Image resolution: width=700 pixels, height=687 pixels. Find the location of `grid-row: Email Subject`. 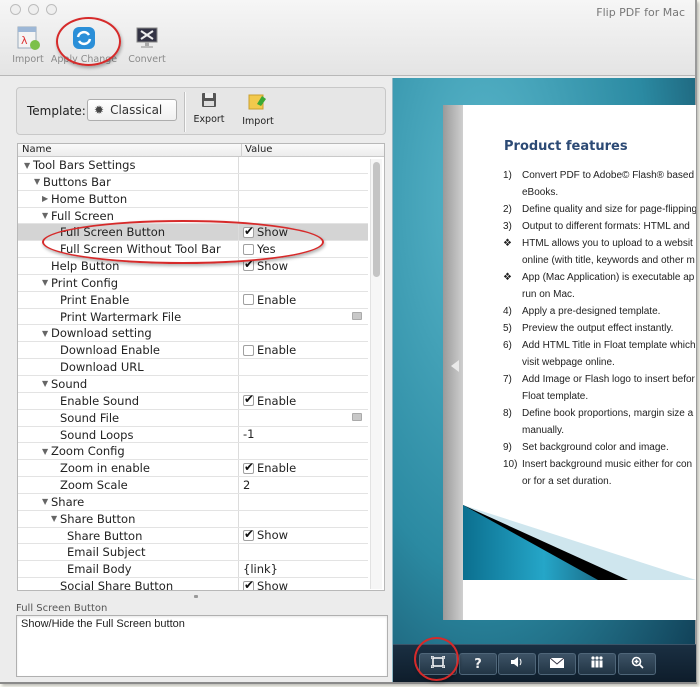

grid-row: Email Subject is located at coordinates (193, 553).